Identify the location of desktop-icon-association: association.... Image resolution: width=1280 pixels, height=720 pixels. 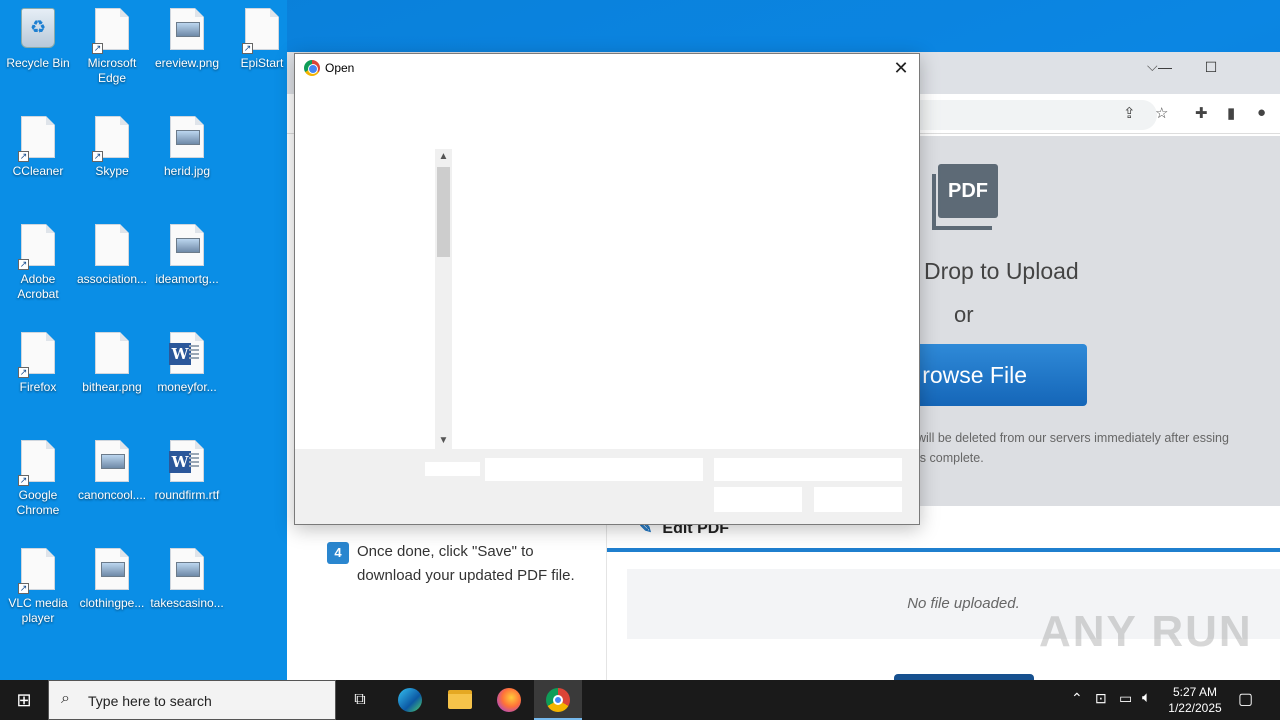
(112, 251).